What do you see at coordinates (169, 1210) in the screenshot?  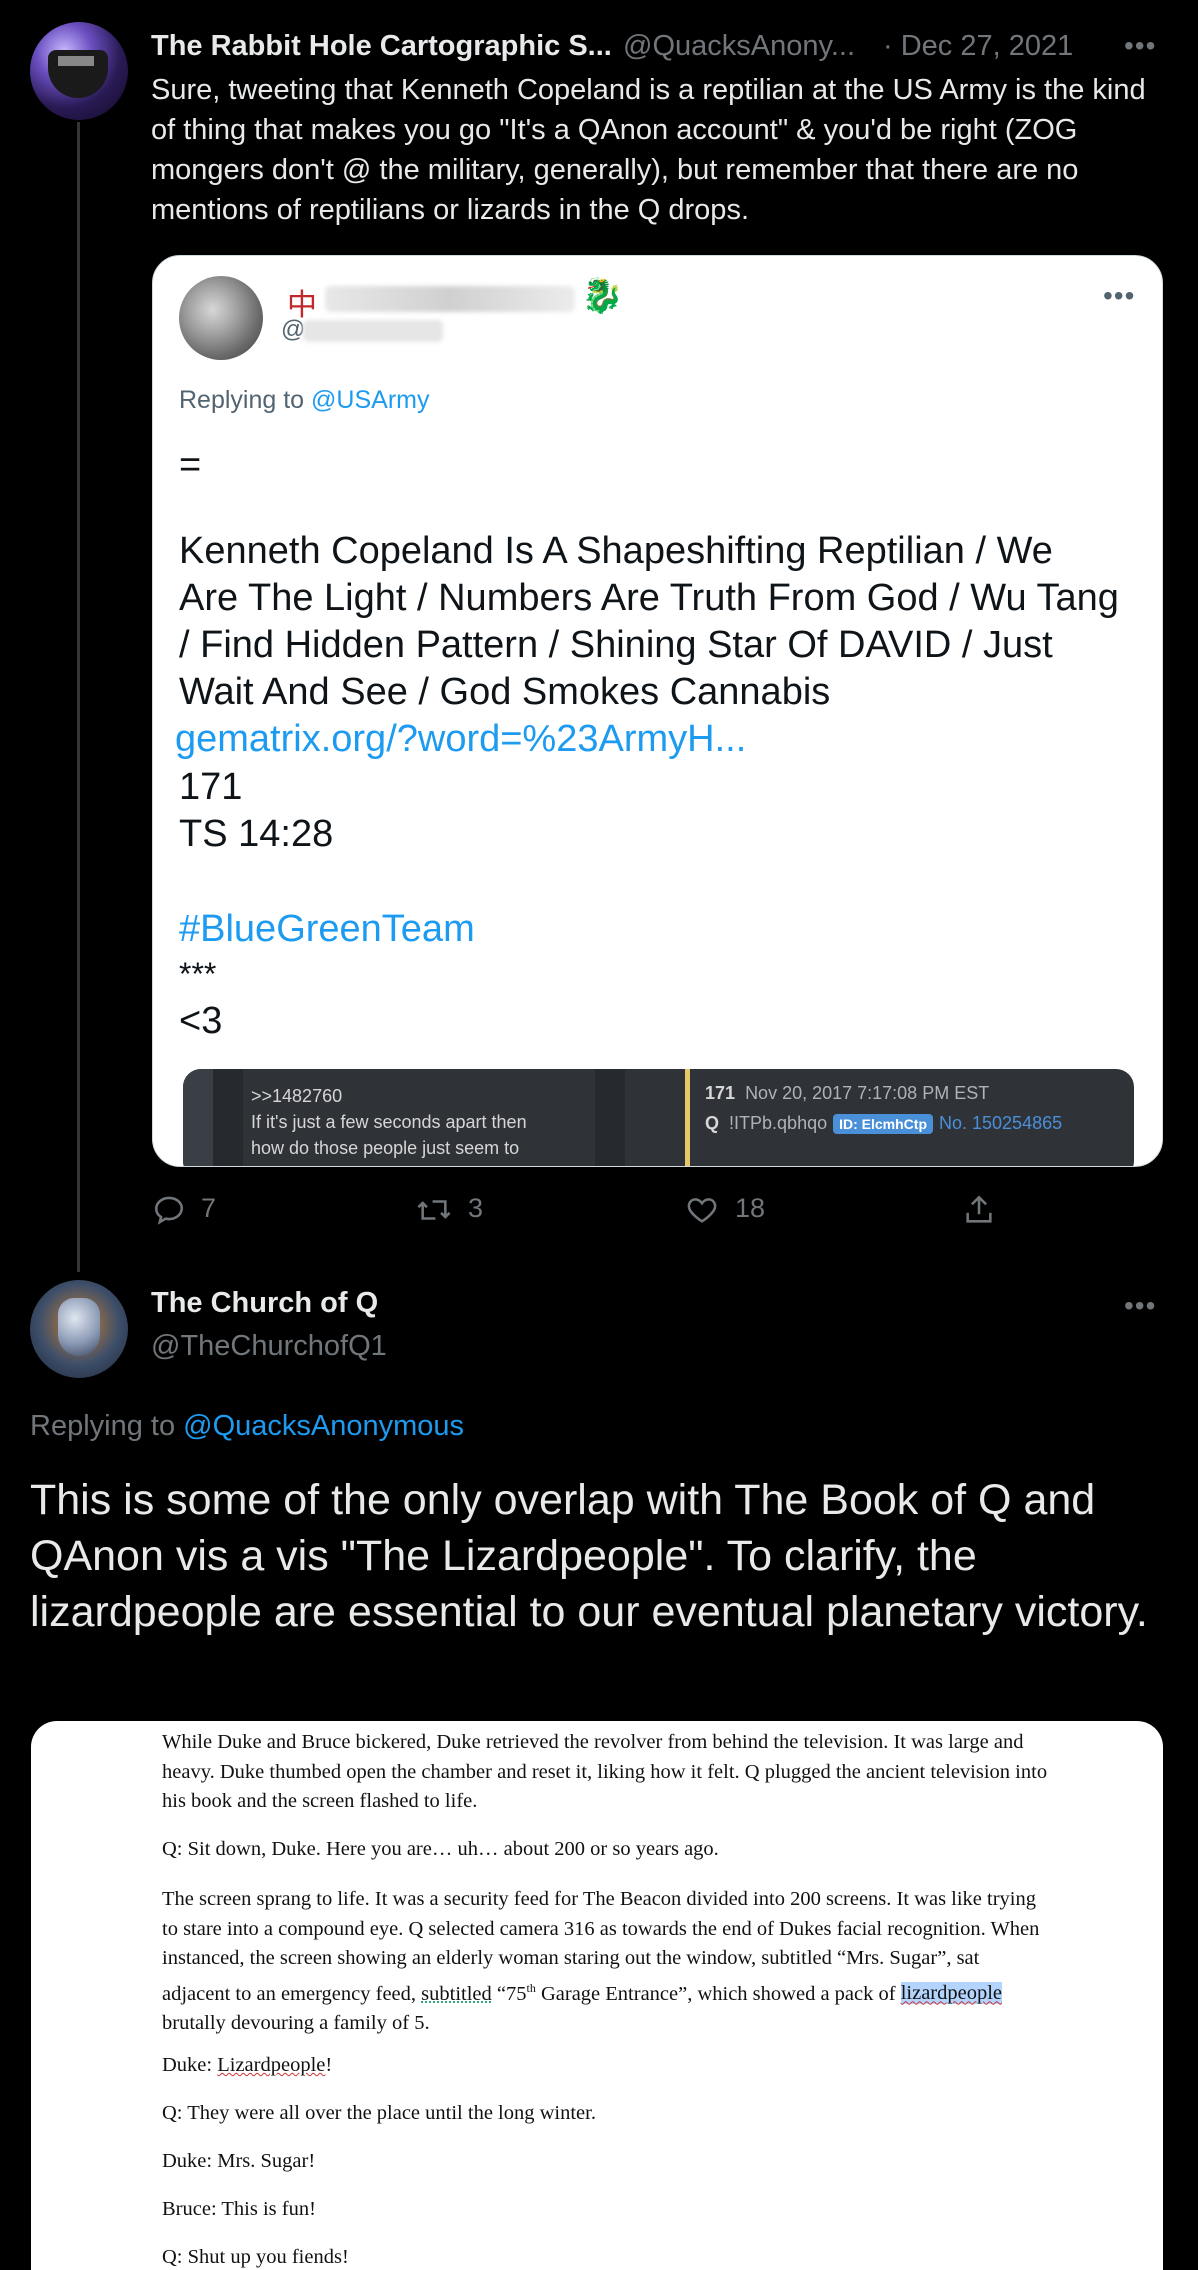 I see `reply-icon` at bounding box center [169, 1210].